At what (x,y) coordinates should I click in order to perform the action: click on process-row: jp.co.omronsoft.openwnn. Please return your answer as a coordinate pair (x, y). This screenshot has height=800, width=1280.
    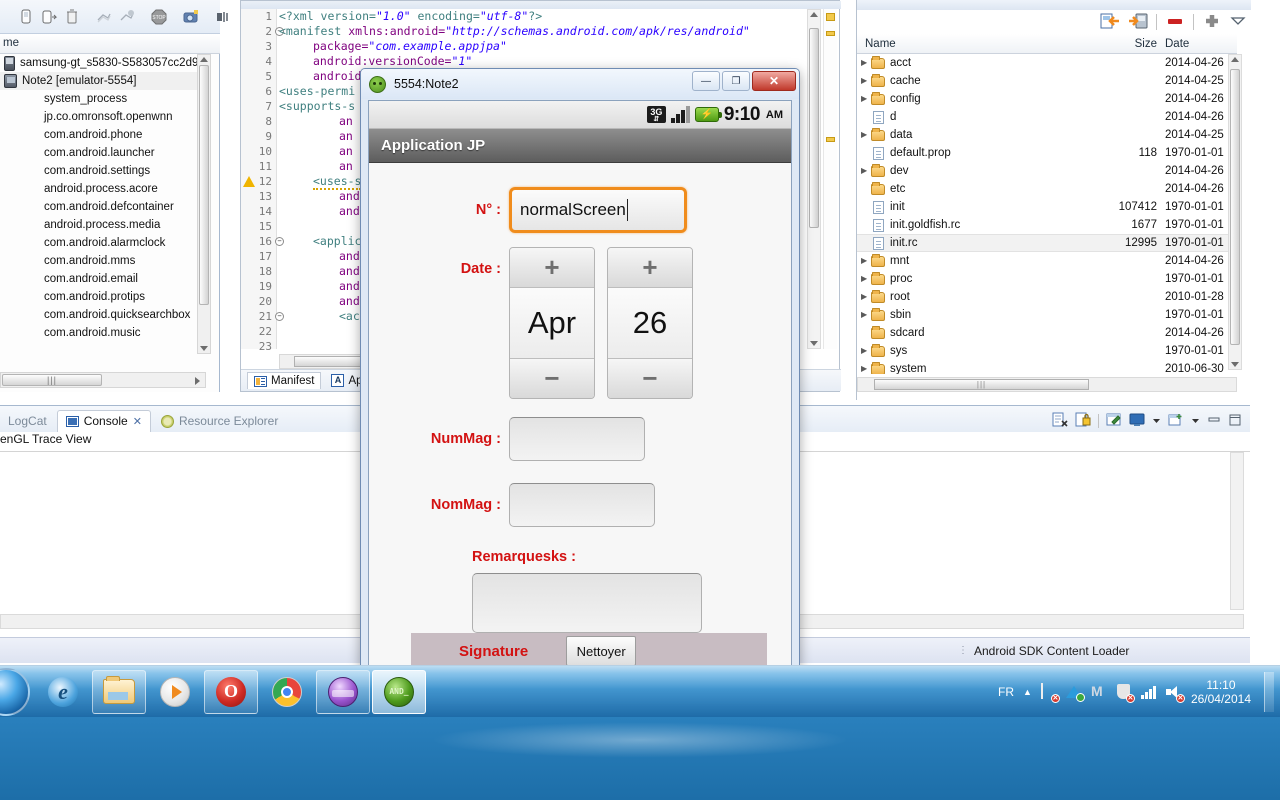
    Looking at the image, I should click on (103, 117).